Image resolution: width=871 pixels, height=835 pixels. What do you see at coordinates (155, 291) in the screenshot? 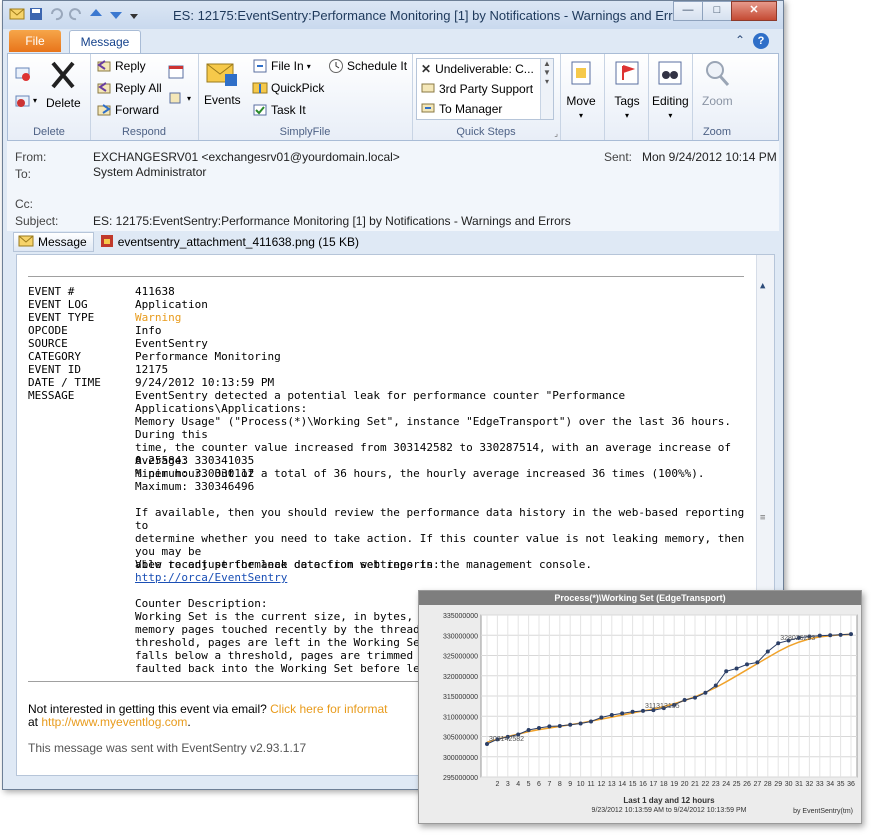
I see `event-value: 411638` at bounding box center [155, 291].